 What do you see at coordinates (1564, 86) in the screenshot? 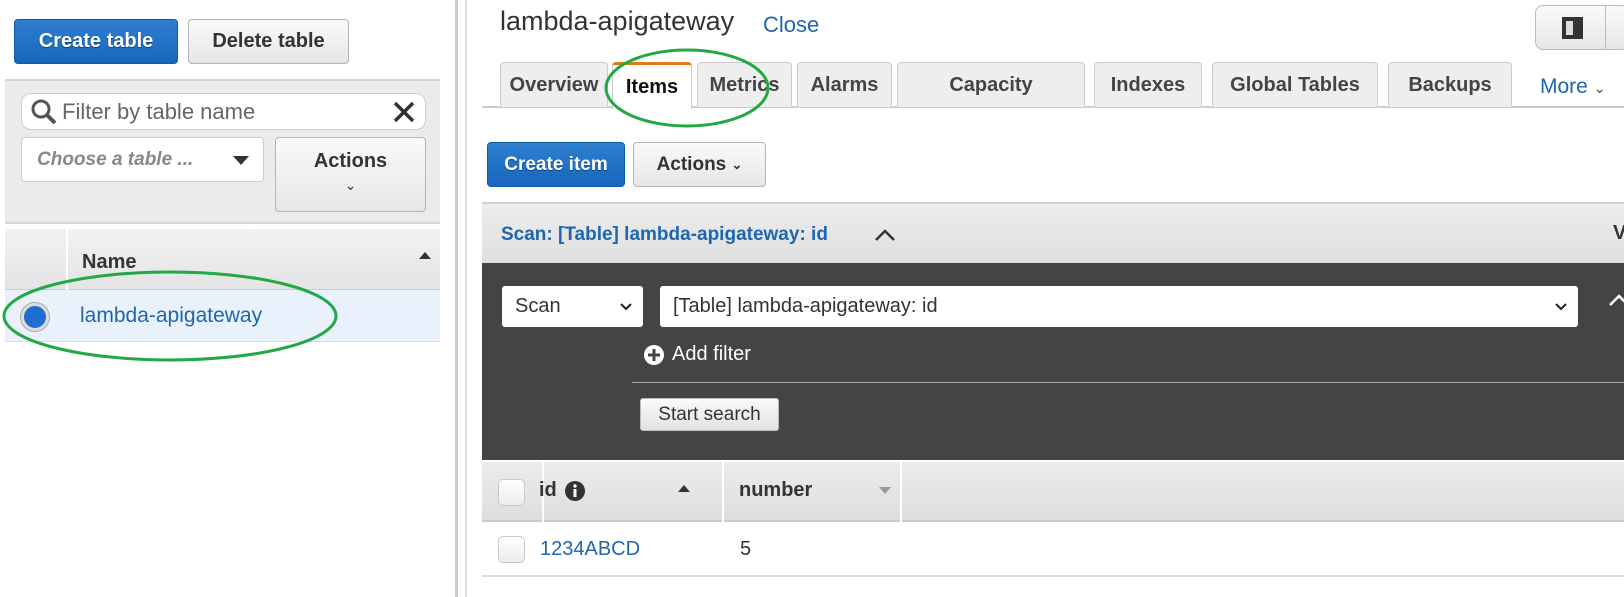
I see `more-label: More` at bounding box center [1564, 86].